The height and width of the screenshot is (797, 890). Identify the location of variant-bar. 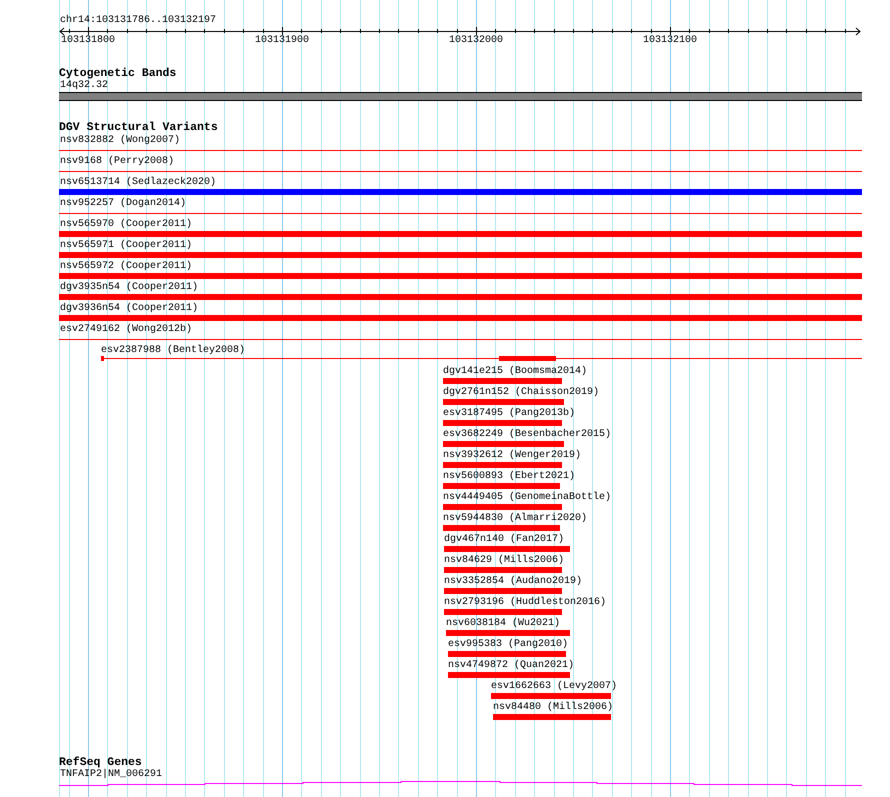
(527, 358).